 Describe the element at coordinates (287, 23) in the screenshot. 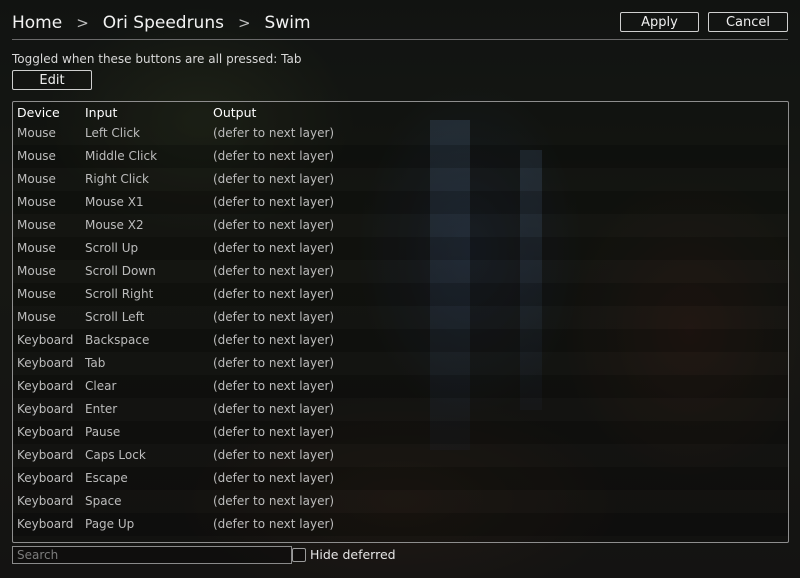

I see `breadcrumb-layer: Swim` at that location.